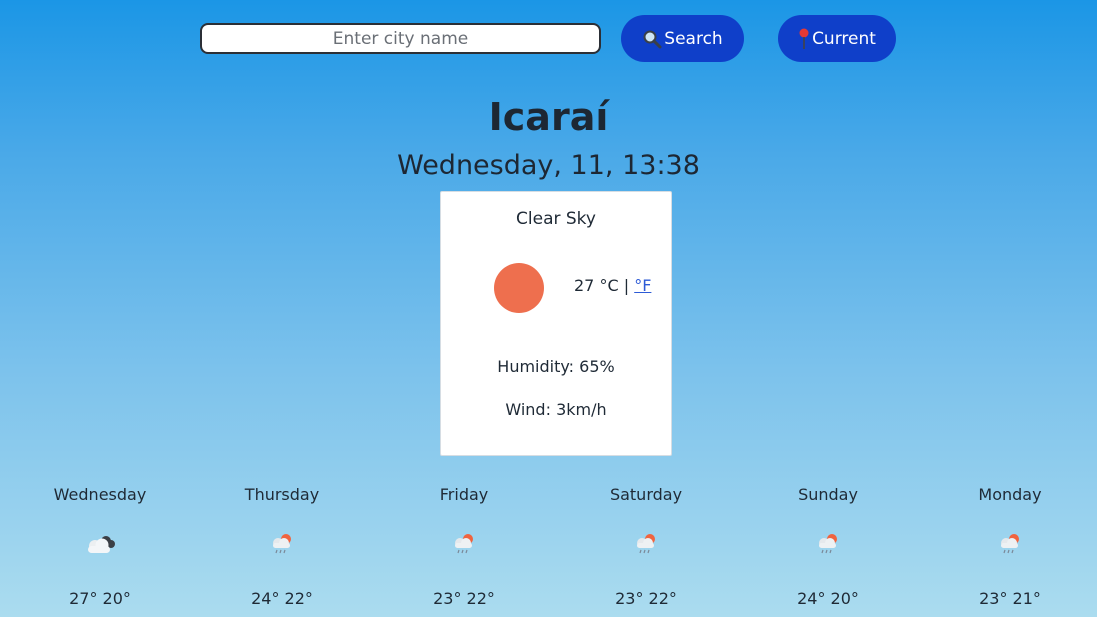 Image resolution: width=1097 pixels, height=617 pixels. I want to click on current-location-button: Current, so click(837, 38).